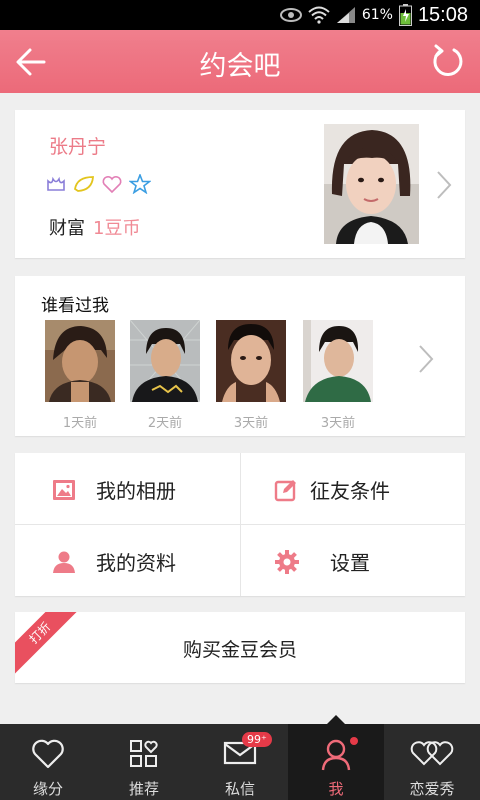 This screenshot has width=480, height=800. I want to click on settings-label: 设置, so click(350, 563).